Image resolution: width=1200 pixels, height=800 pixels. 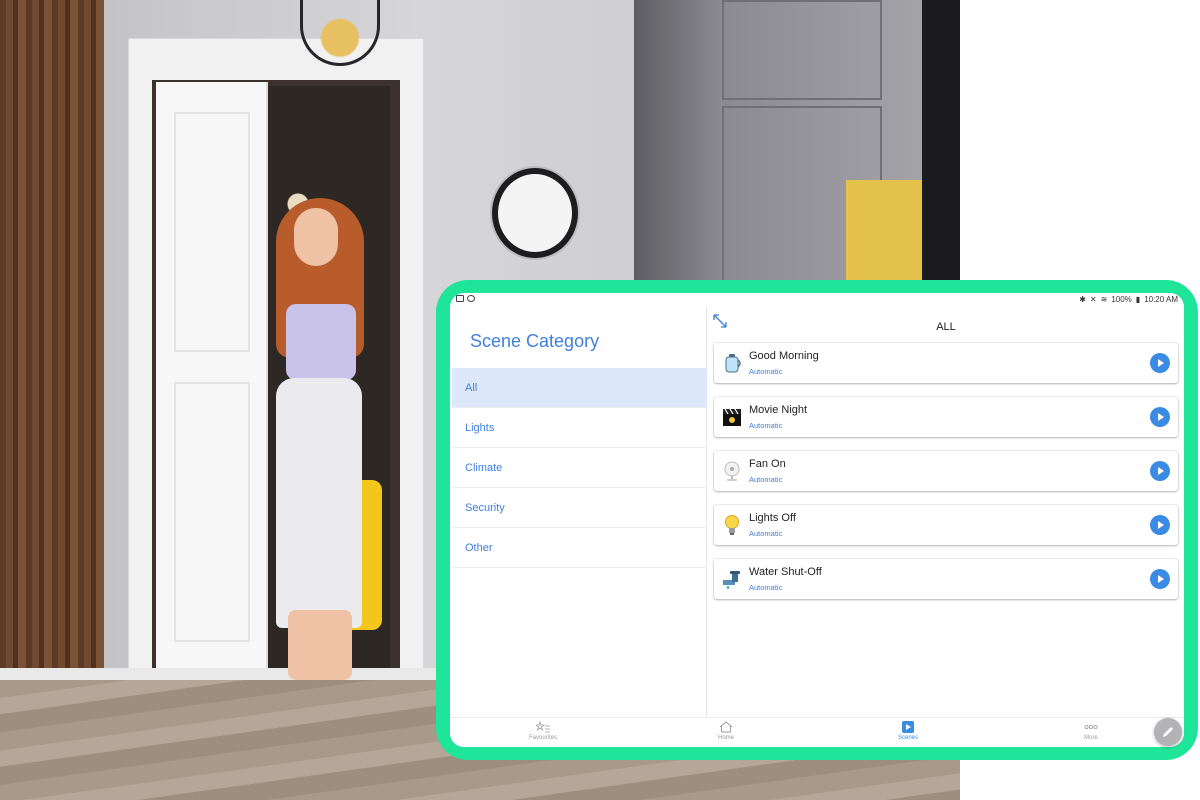 What do you see at coordinates (319, 503) in the screenshot?
I see `person-pants` at bounding box center [319, 503].